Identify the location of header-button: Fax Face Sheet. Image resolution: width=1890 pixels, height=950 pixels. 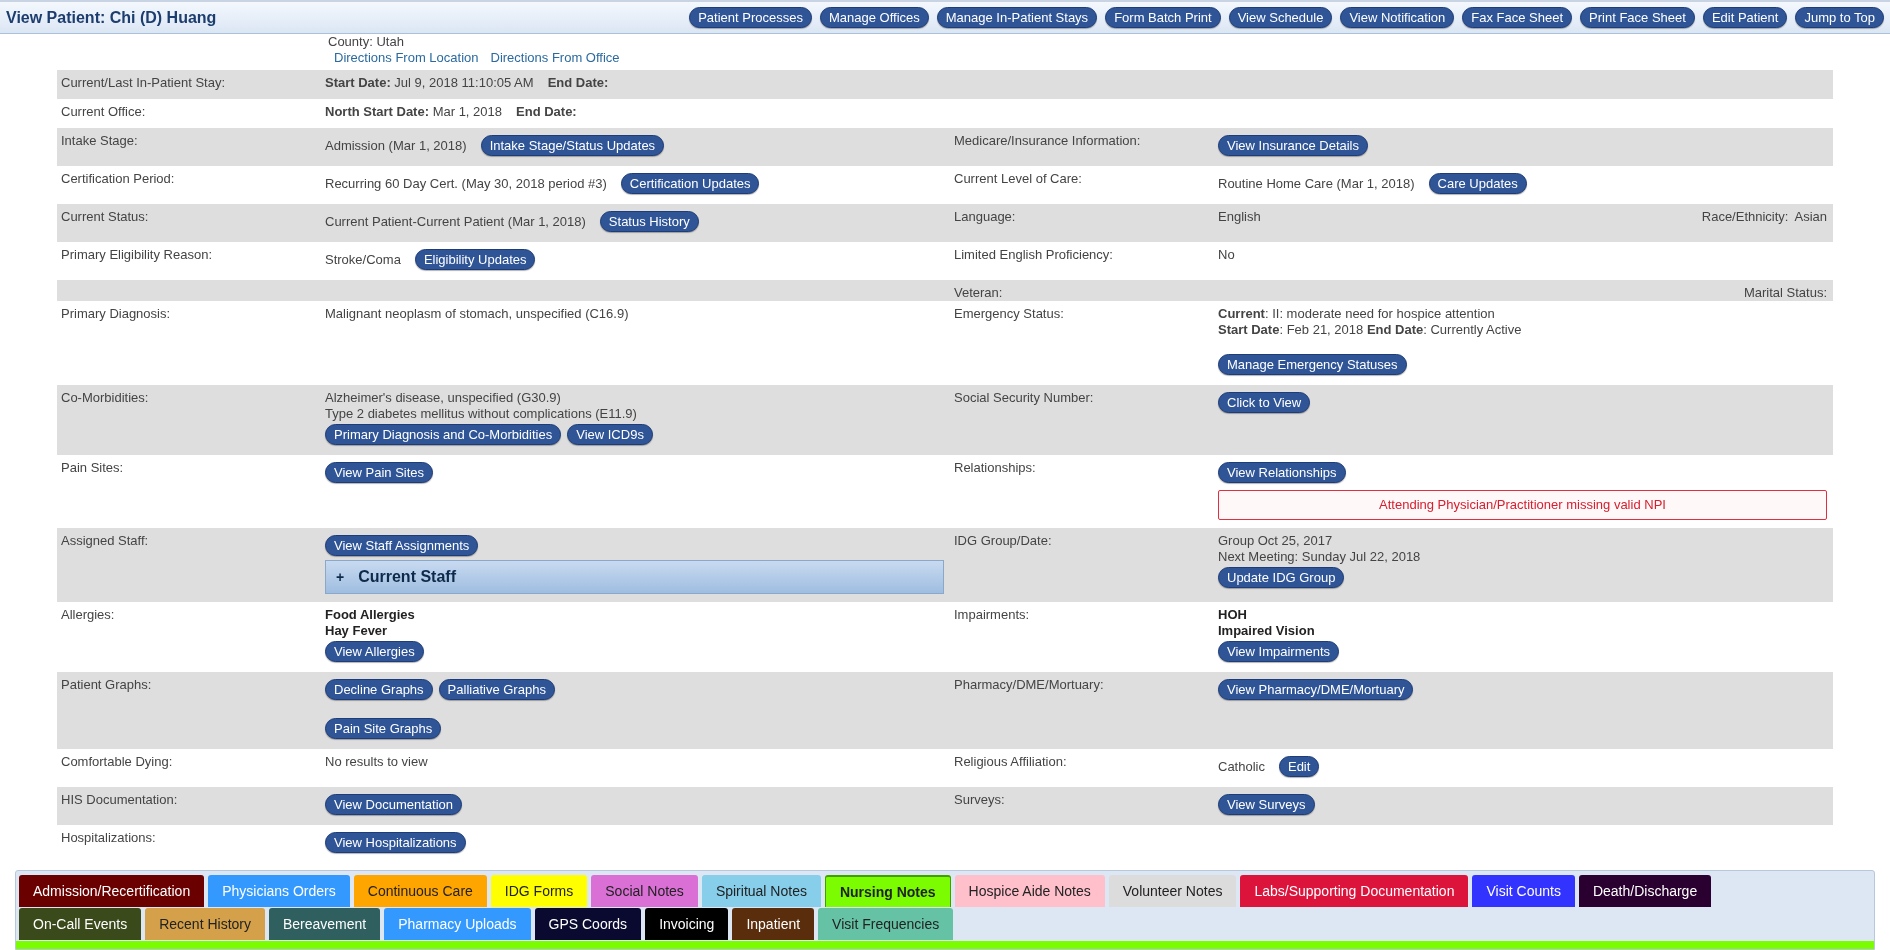
(1517, 17).